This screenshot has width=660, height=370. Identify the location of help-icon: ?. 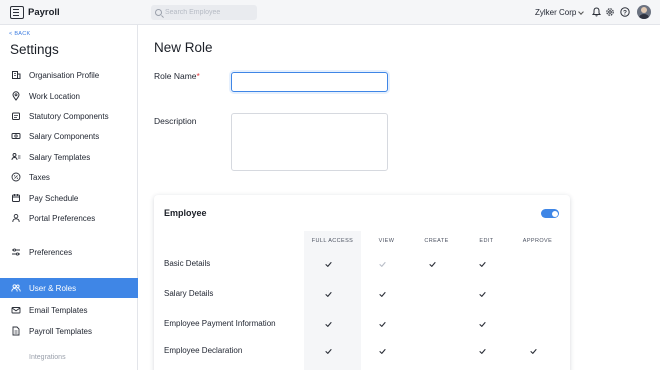
(625, 12).